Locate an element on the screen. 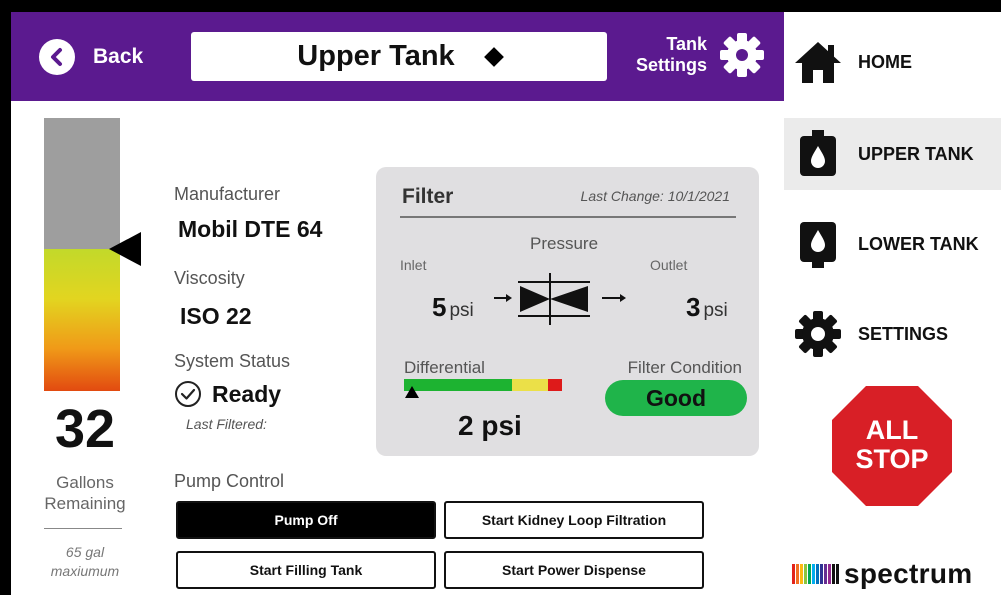  start-kidney-loop-filtration-button: Start Kidney Loop Filtration is located at coordinates (574, 520).